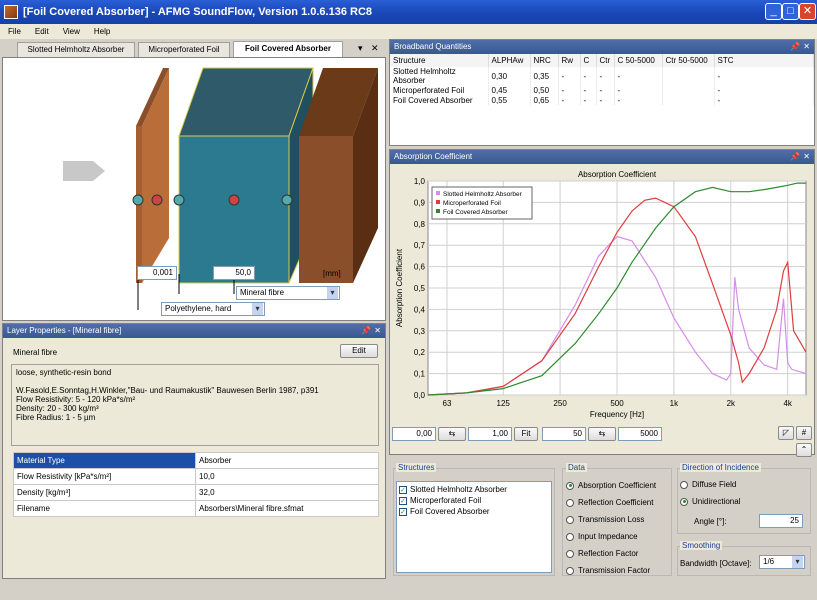 This screenshot has height=600, width=817. Describe the element at coordinates (420, 267) in the screenshot. I see `y-tick-label: 0,6` at that location.